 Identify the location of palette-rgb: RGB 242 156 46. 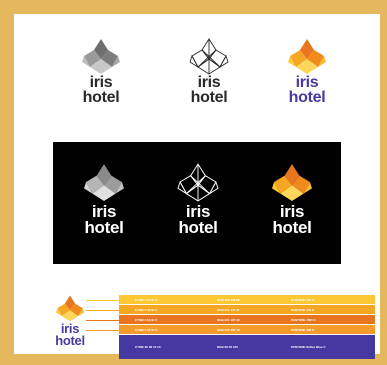
(228, 329).